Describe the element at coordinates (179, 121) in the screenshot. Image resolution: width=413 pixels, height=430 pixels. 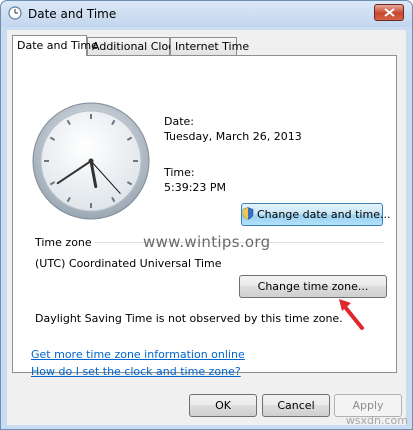
I see `date-label: Date:` at that location.